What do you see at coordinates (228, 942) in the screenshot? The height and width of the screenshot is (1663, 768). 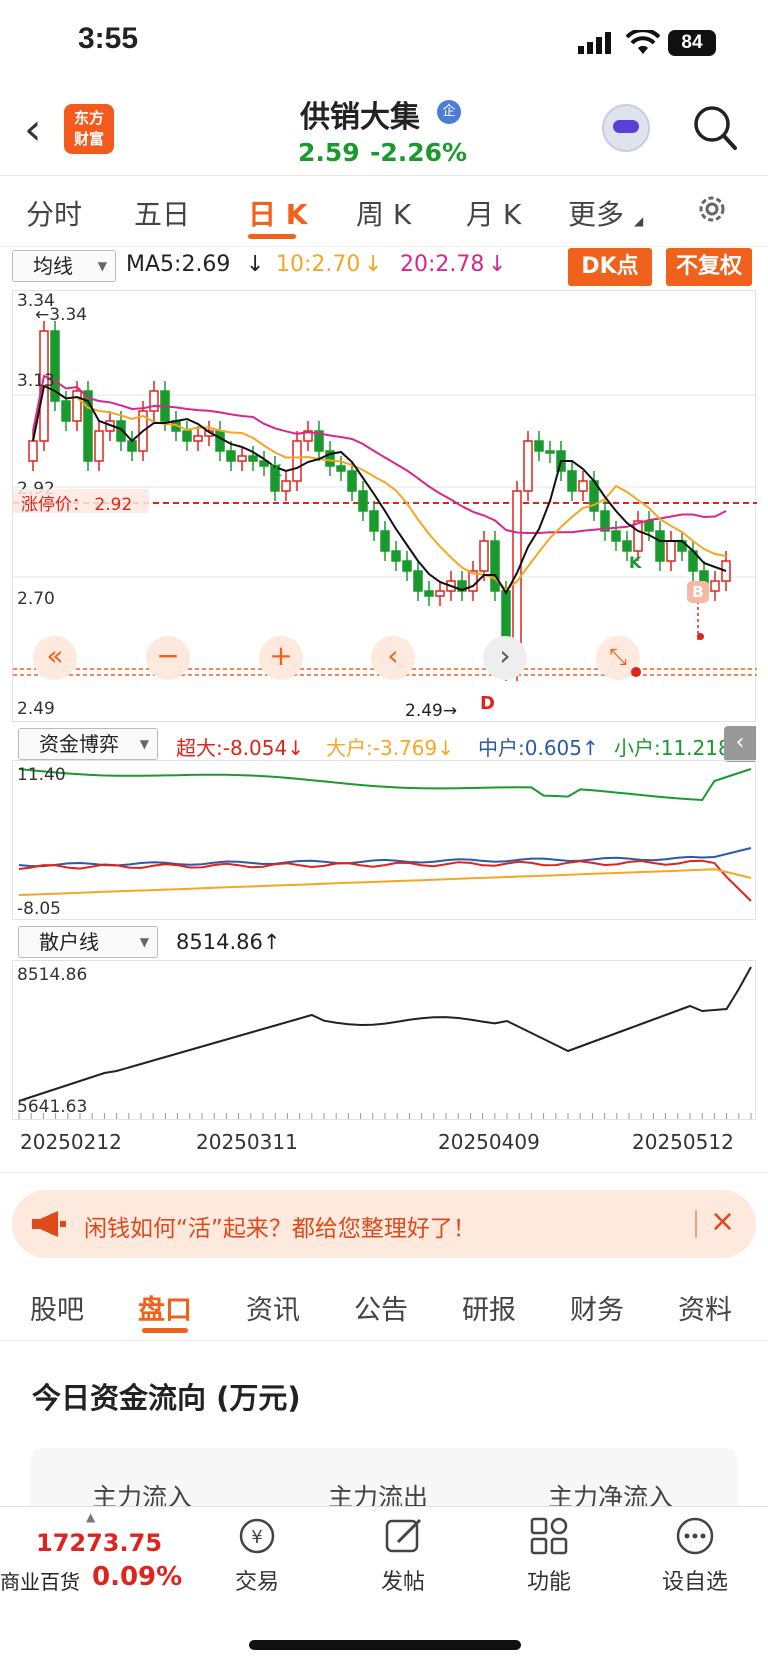 I see `retail-value: 8514.86↑` at bounding box center [228, 942].